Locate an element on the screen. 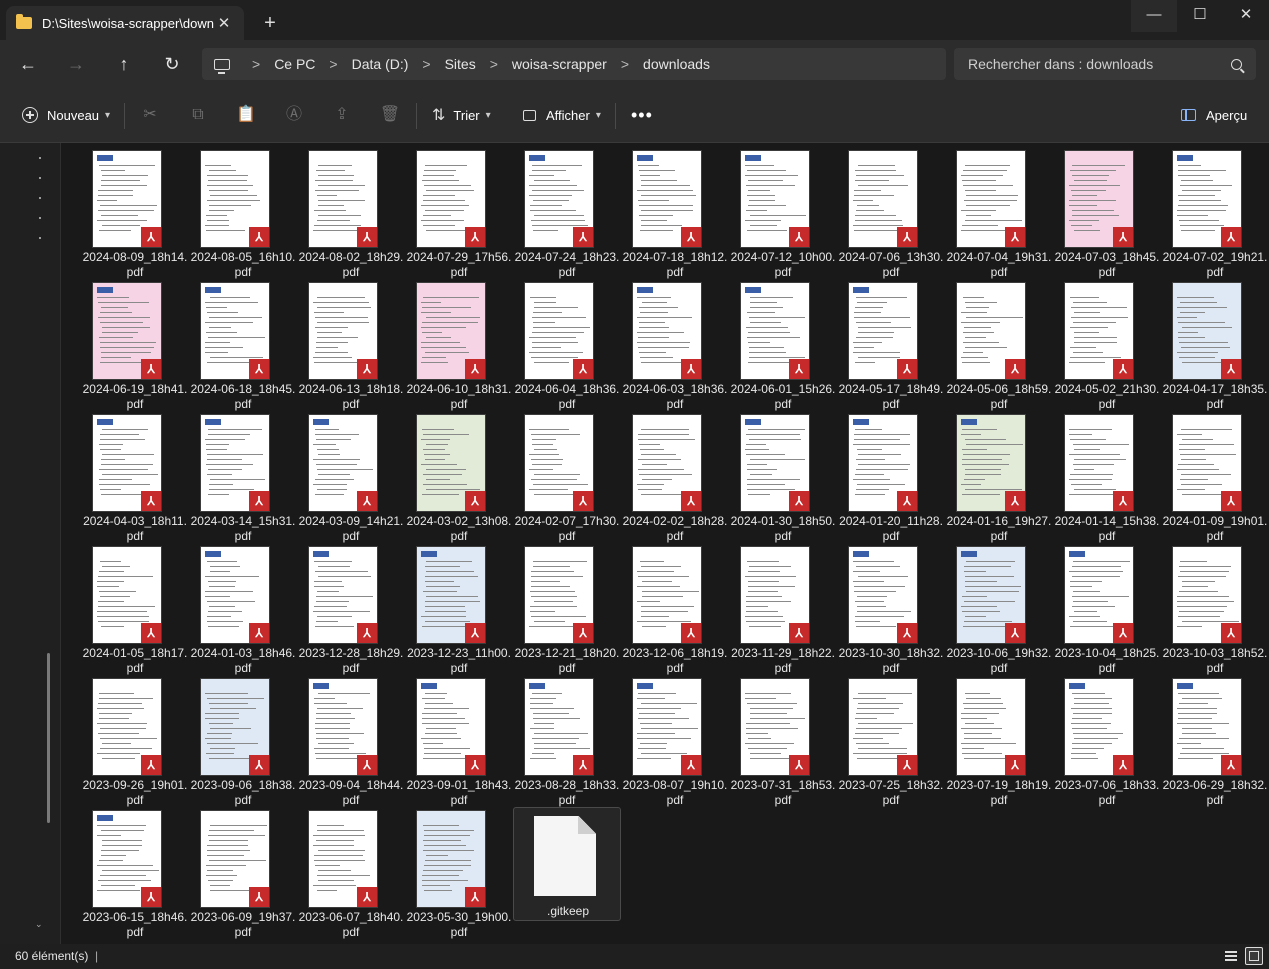  pdf-file-item: ⅄ 2023-12-23_11h00.pdf is located at coordinates (459, 611).